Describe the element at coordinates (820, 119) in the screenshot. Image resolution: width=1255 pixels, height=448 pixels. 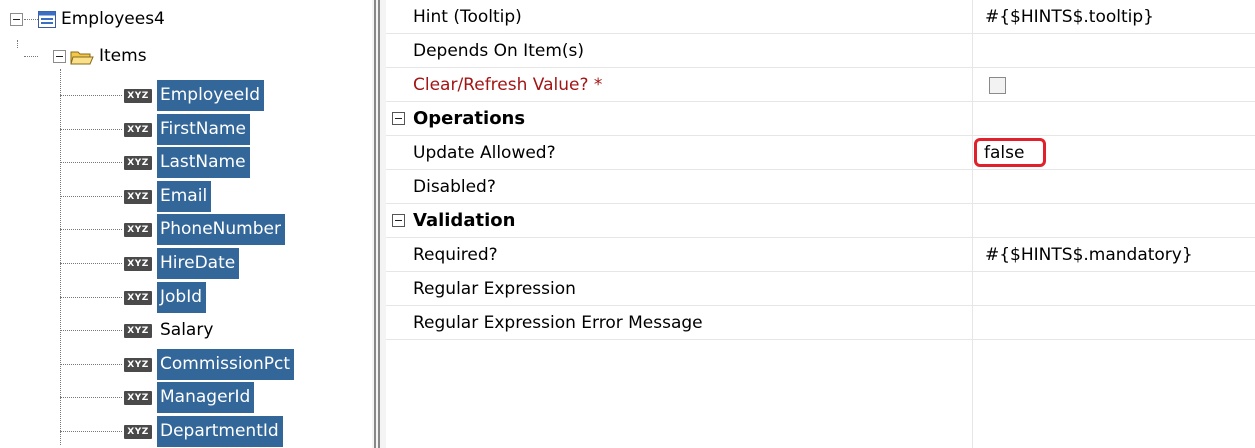
I see `category-operations: Operations` at that location.